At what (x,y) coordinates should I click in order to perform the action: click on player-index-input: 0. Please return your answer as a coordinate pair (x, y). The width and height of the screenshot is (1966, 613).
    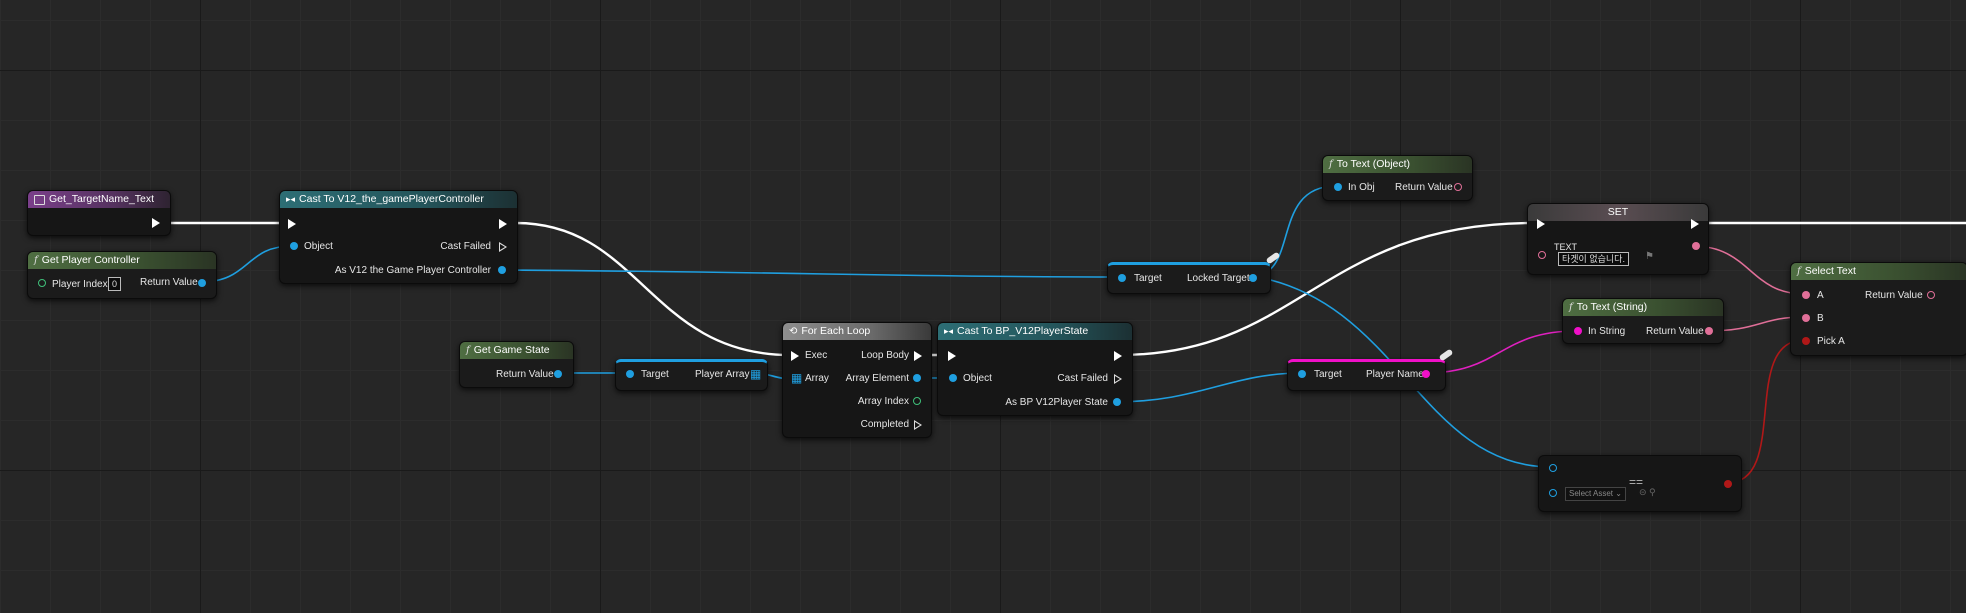
    Looking at the image, I should click on (115, 284).